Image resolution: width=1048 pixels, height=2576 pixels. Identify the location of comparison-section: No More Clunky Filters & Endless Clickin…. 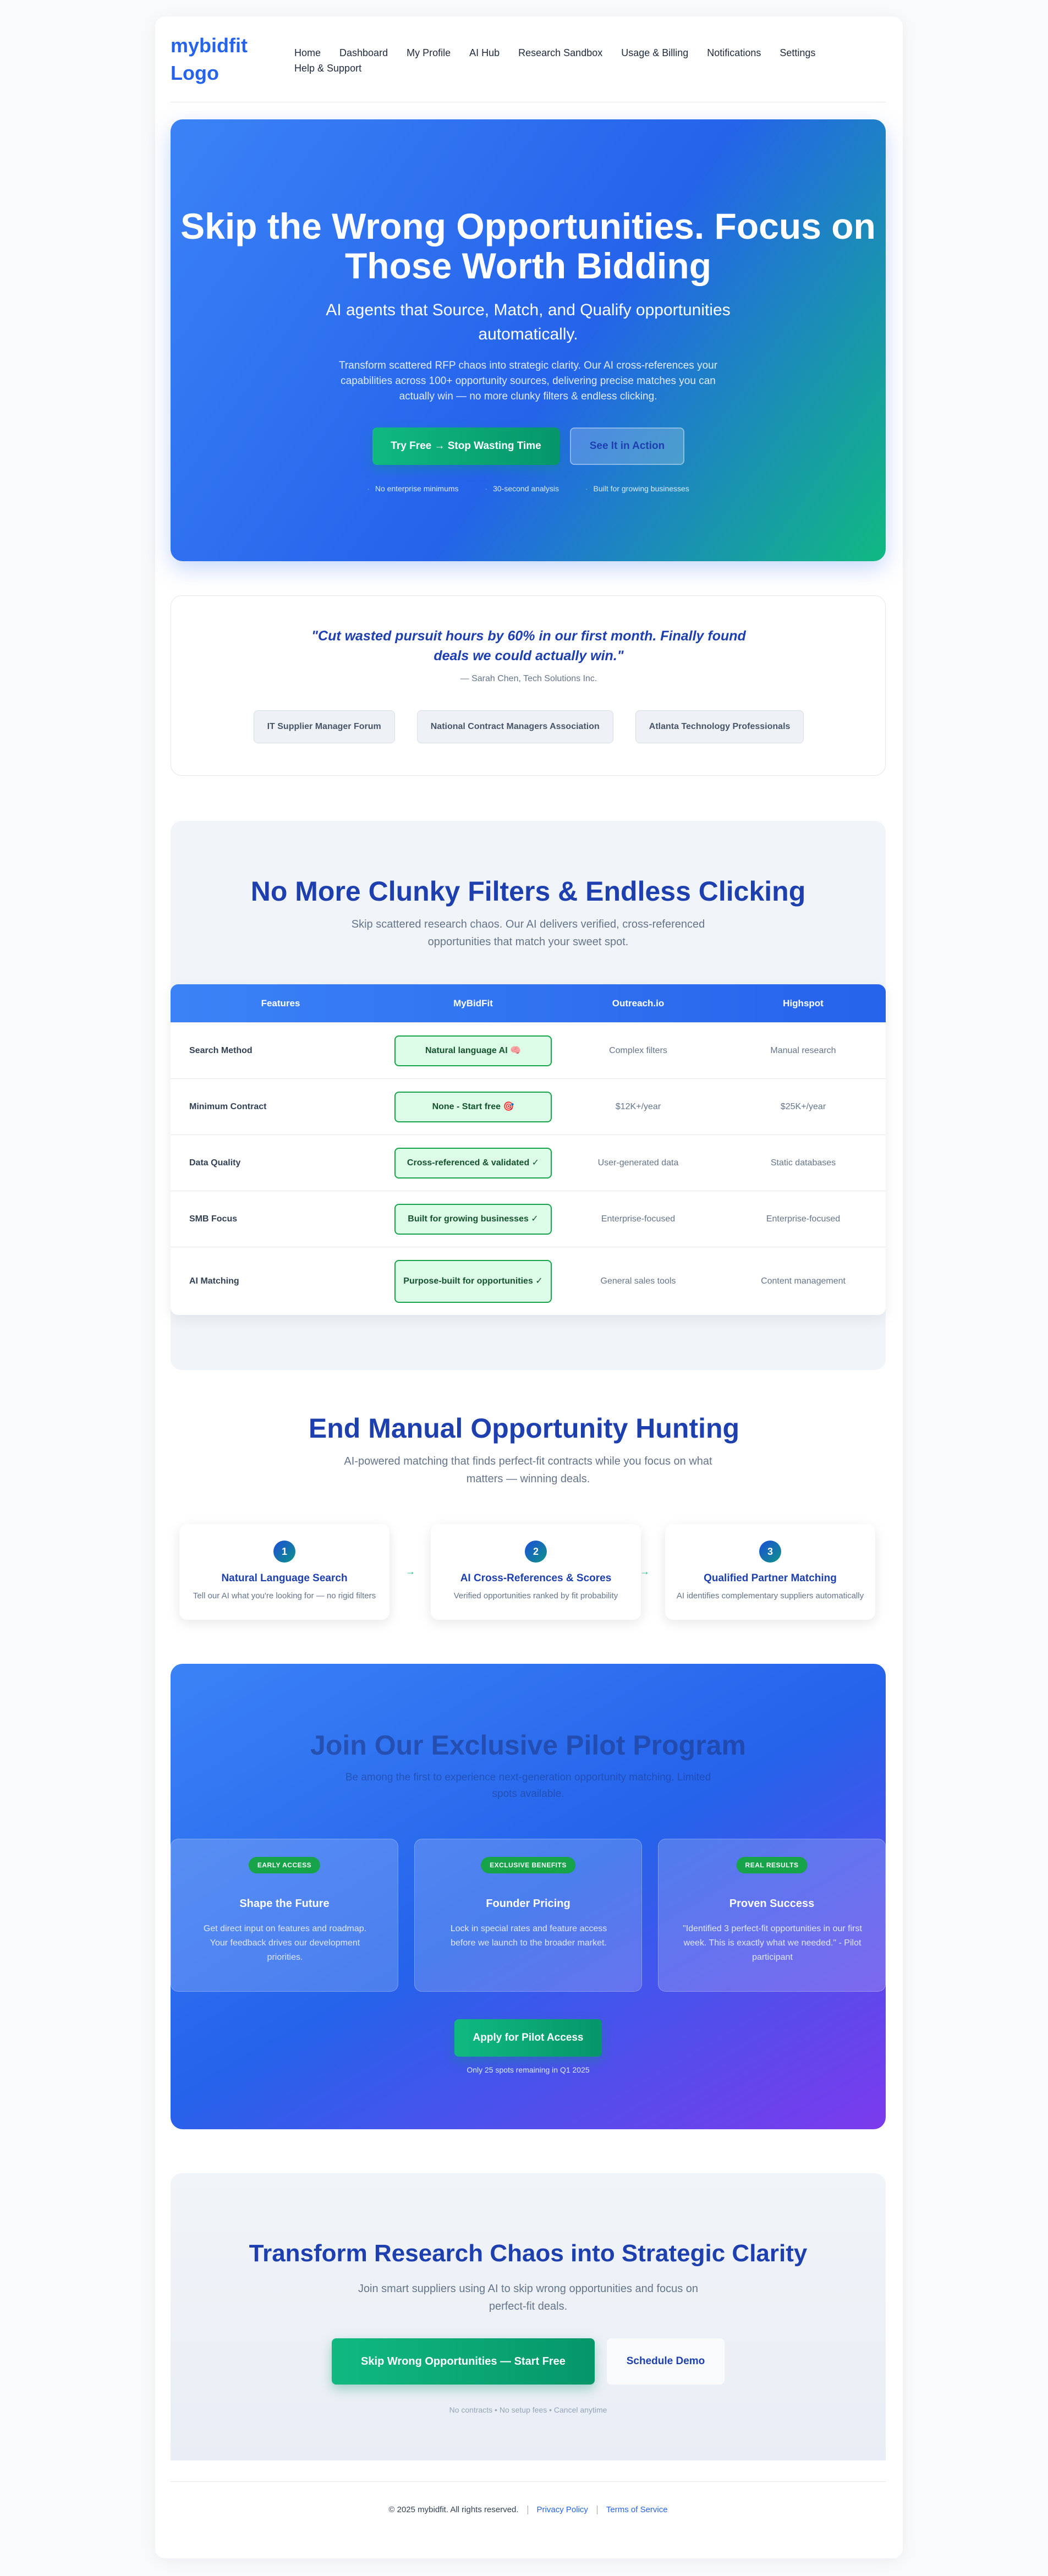
(528, 1096).